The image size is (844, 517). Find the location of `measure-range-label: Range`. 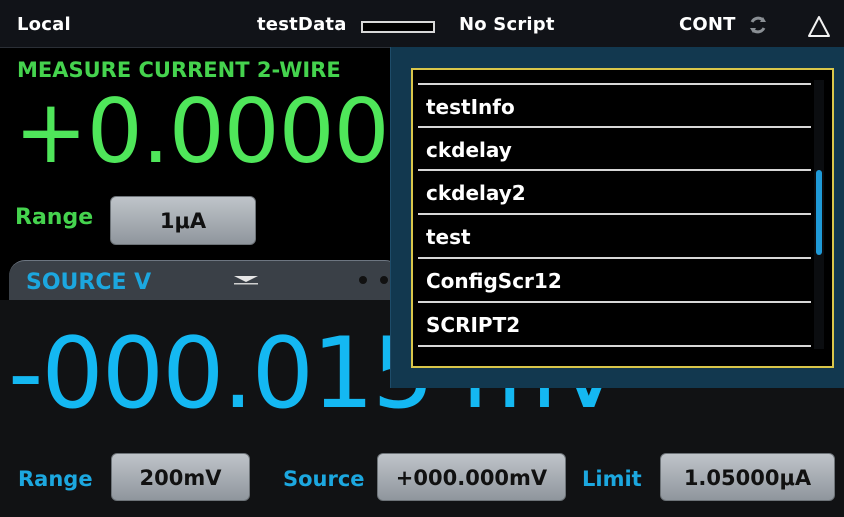

measure-range-label: Range is located at coordinates (54, 217).